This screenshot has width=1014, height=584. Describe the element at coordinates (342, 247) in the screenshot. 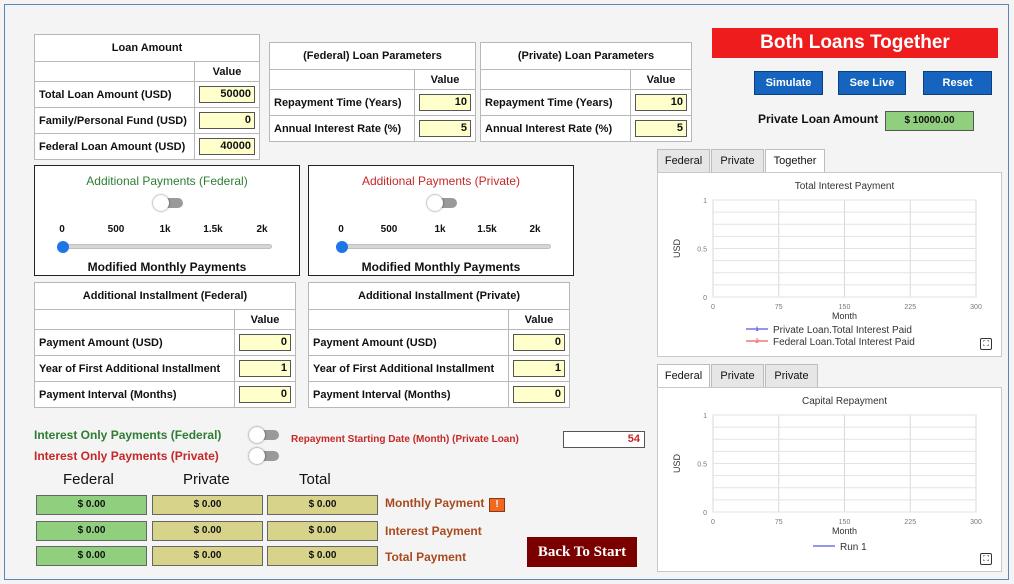

I see `addpay-private-slider-thumb` at that location.